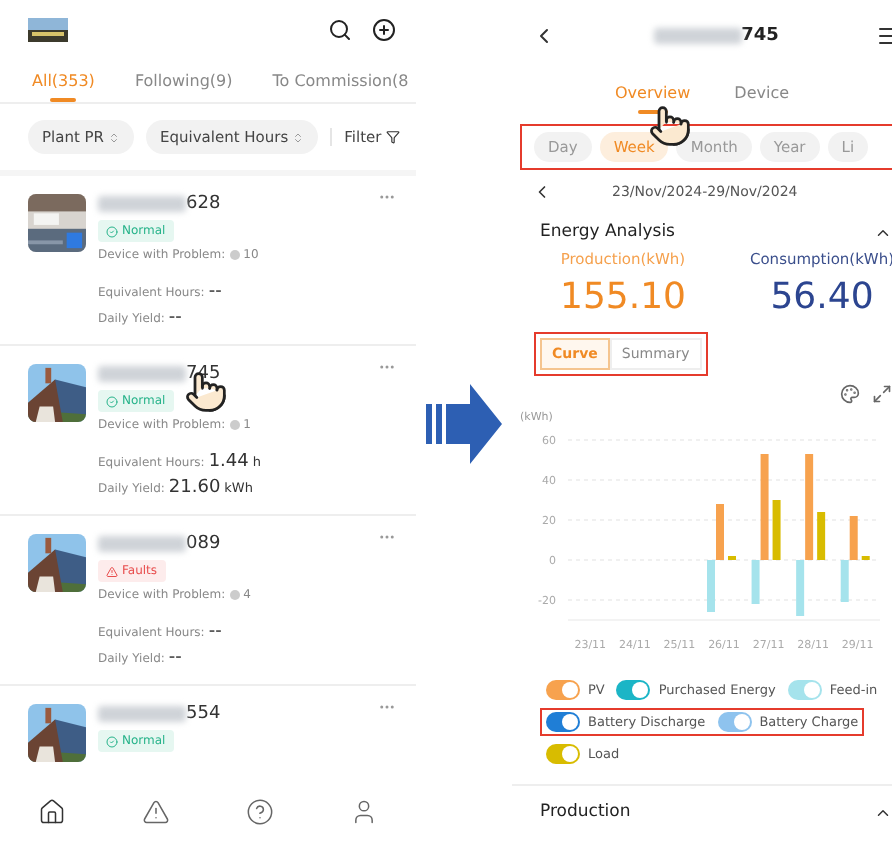 The width and height of the screenshot is (892, 848). Describe the element at coordinates (156, 812) in the screenshot. I see `warning-icon` at that location.